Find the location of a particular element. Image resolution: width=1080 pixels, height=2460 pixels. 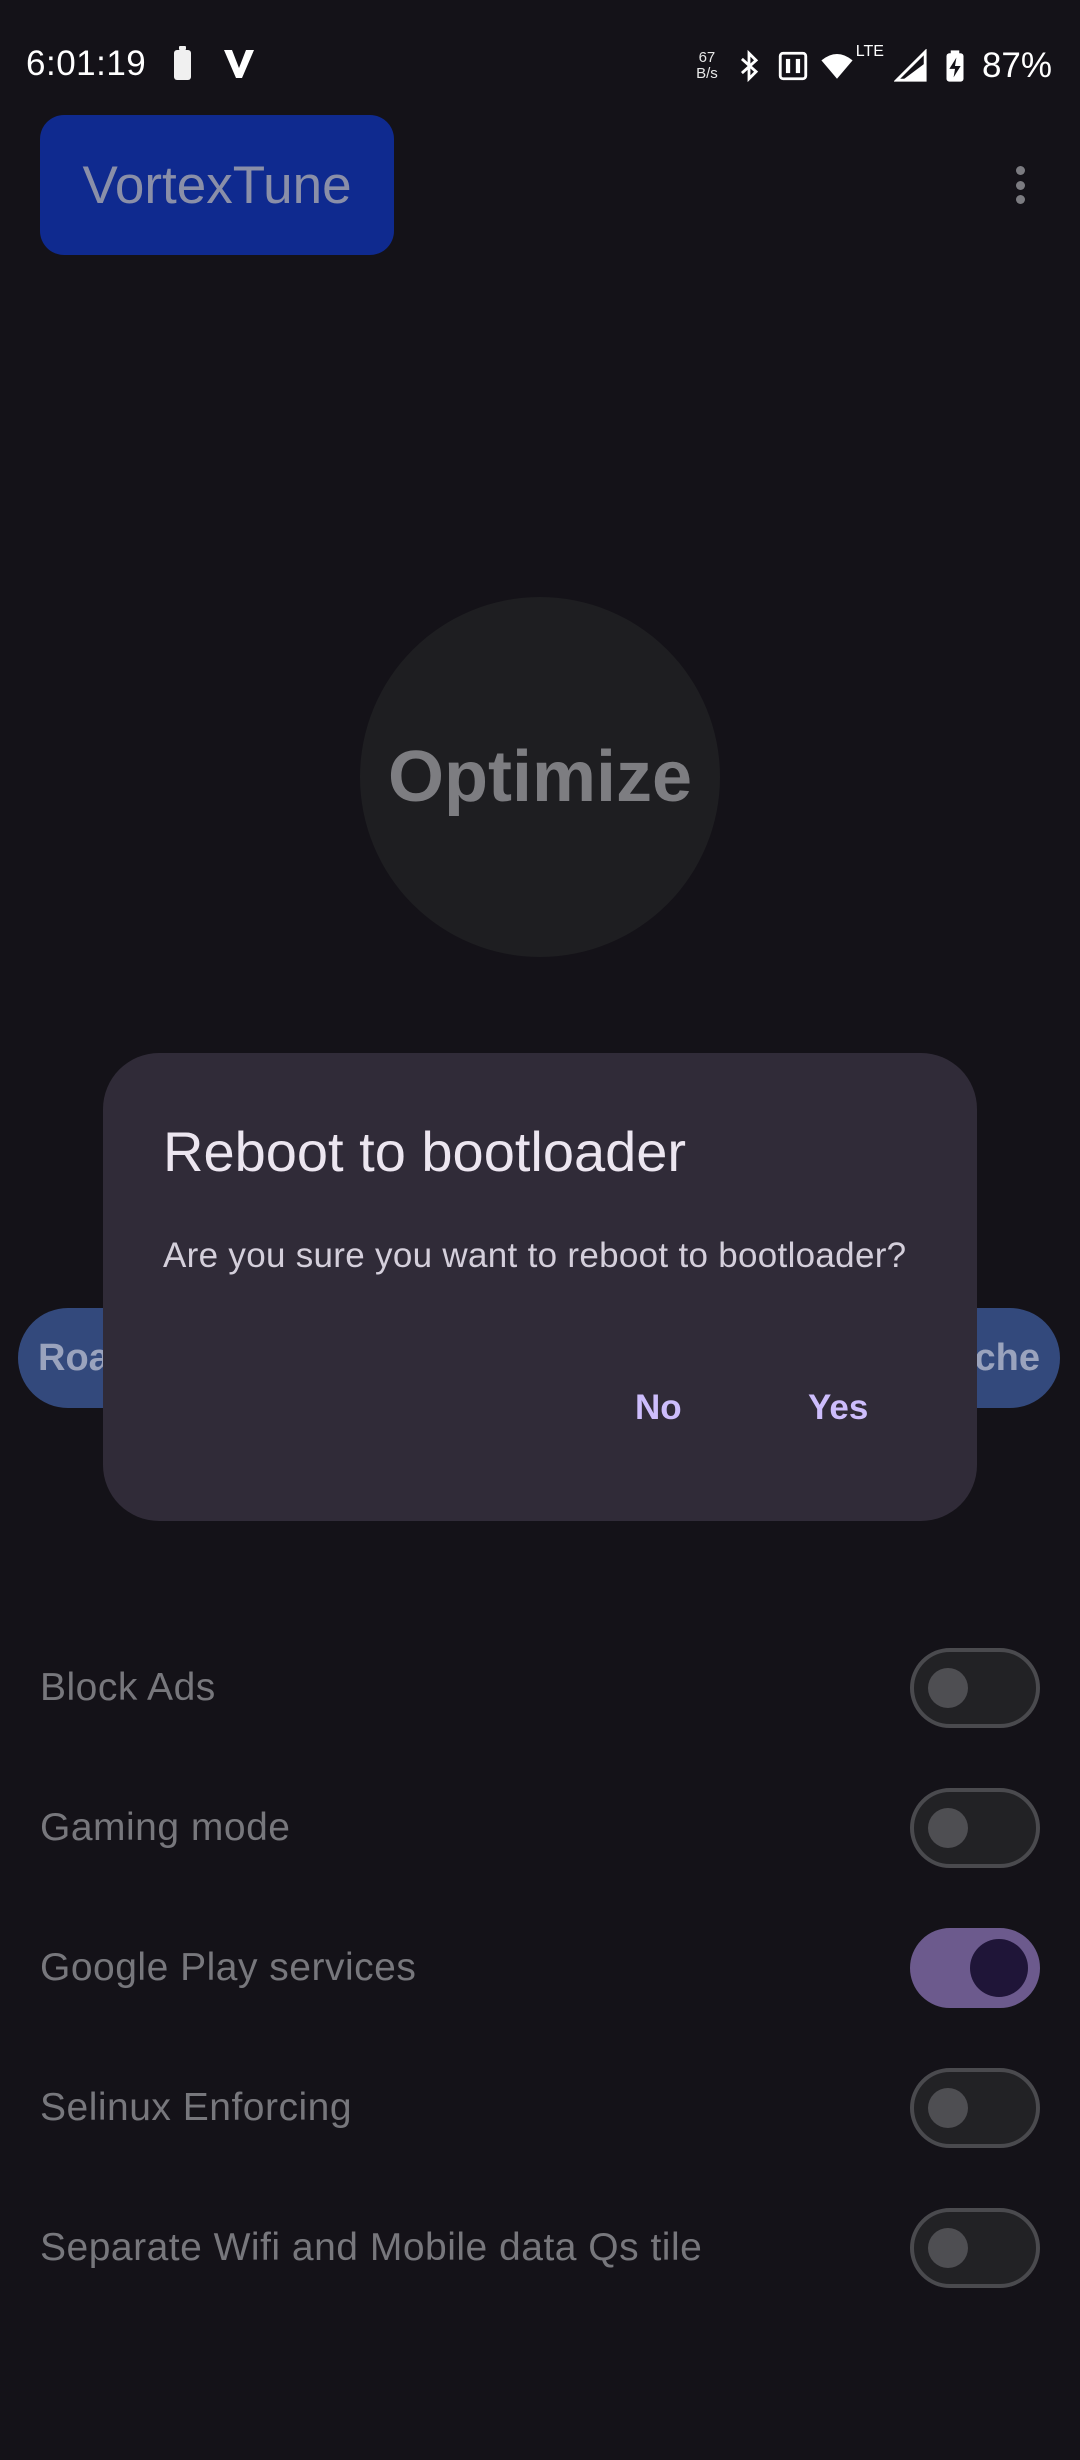

dialog-title: Reboot to bootloader is located at coordinates (425, 1151).